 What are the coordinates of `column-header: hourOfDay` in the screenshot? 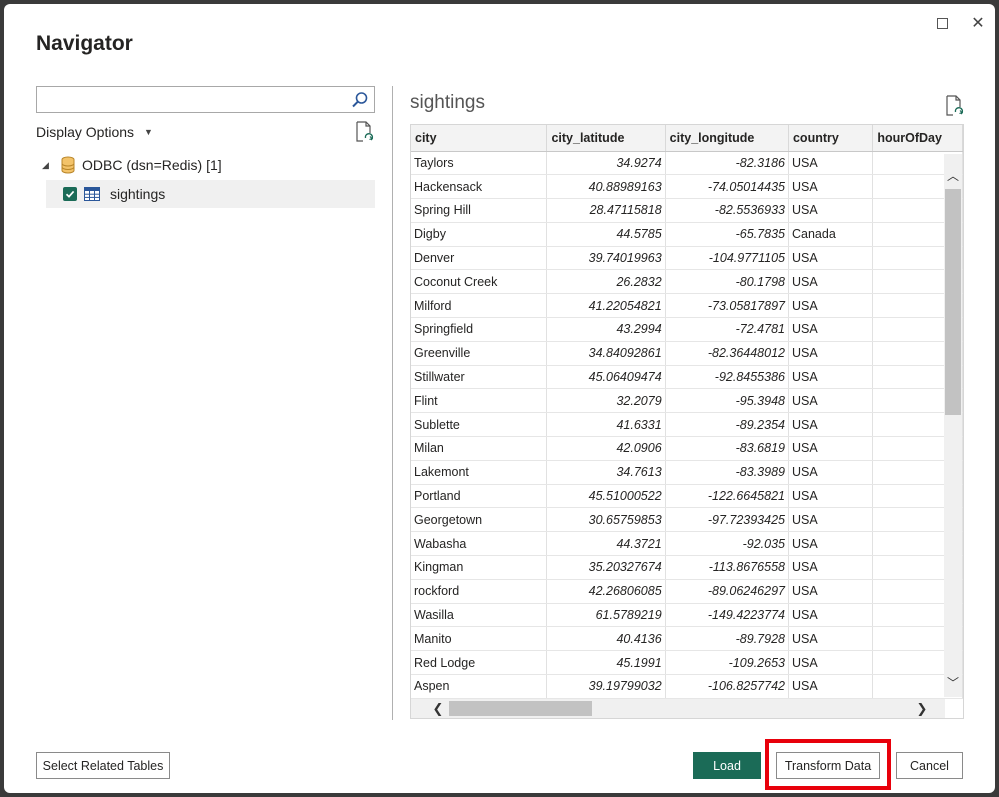 It's located at (917, 138).